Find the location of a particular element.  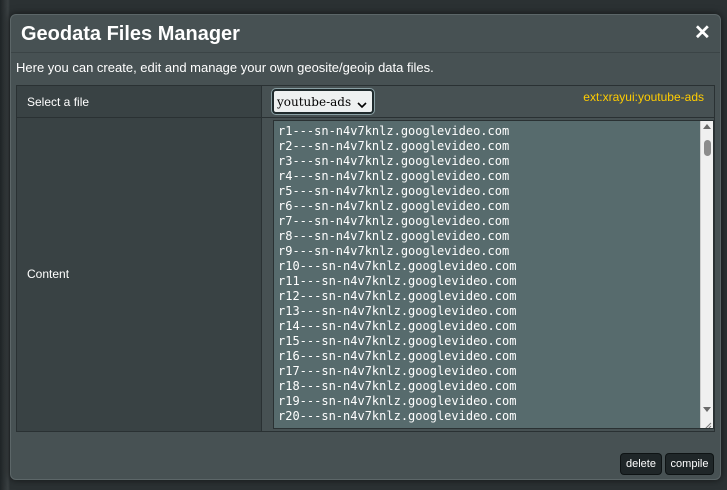

content-line: r20---sn-n4v7knlz.googlevideo.com is located at coordinates (397, 416).